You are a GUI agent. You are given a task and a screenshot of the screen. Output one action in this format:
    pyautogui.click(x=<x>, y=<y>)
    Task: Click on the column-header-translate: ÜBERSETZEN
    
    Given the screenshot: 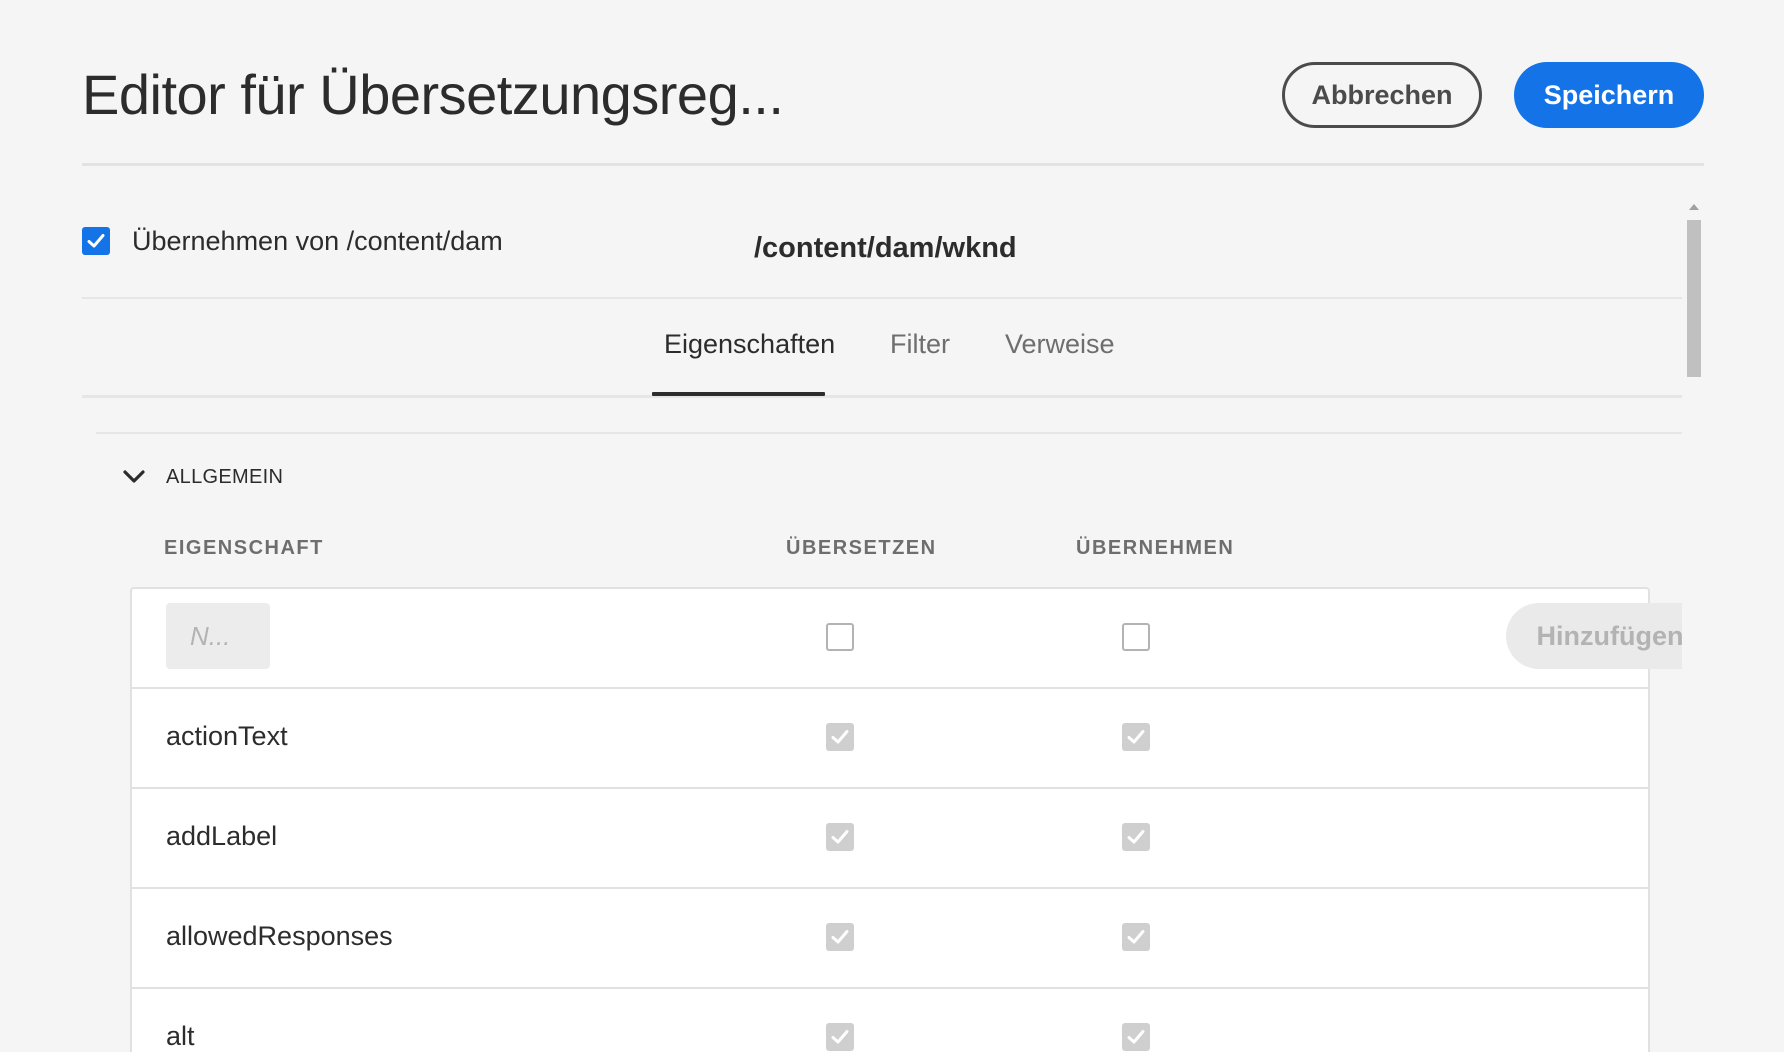 What is the action you would take?
    pyautogui.click(x=861, y=548)
    